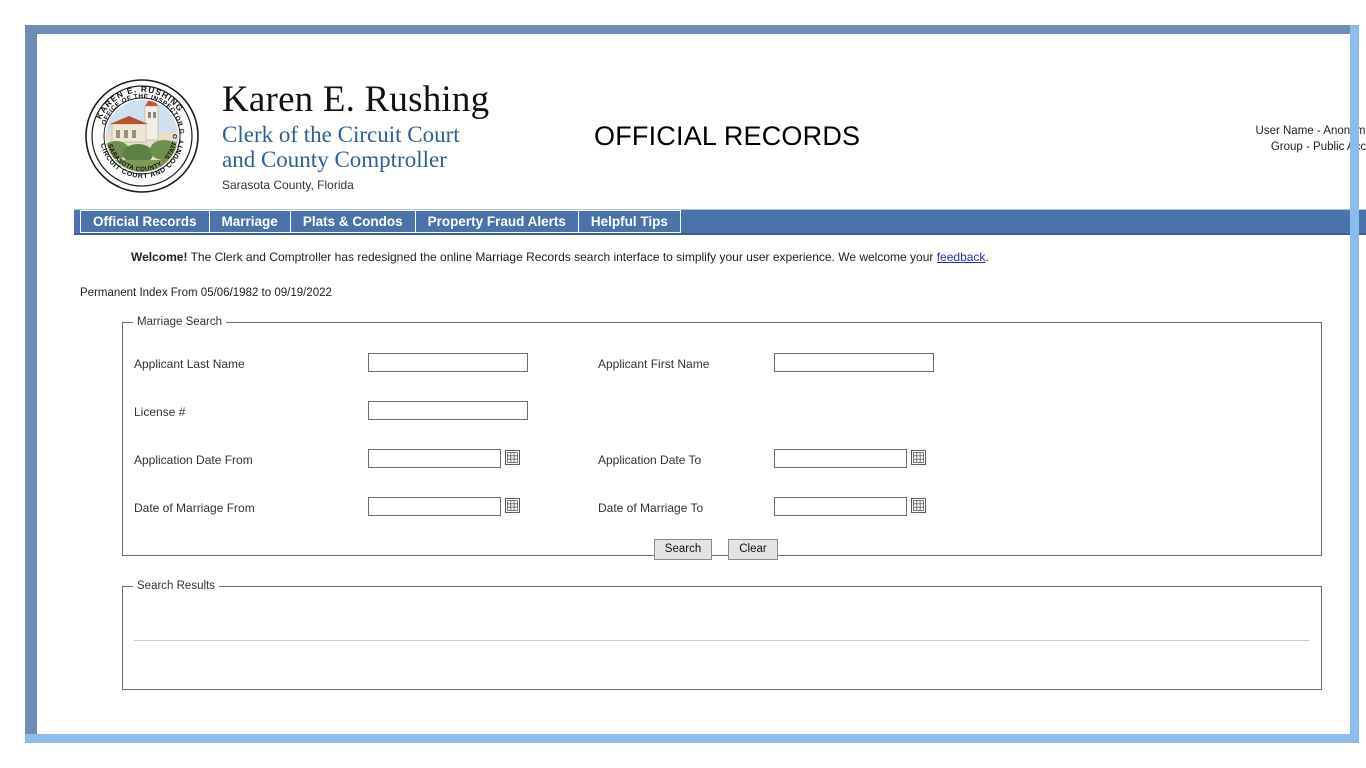 Image resolution: width=1366 pixels, height=768 pixels. Describe the element at coordinates (961, 257) in the screenshot. I see `feedback-link: feedback` at that location.